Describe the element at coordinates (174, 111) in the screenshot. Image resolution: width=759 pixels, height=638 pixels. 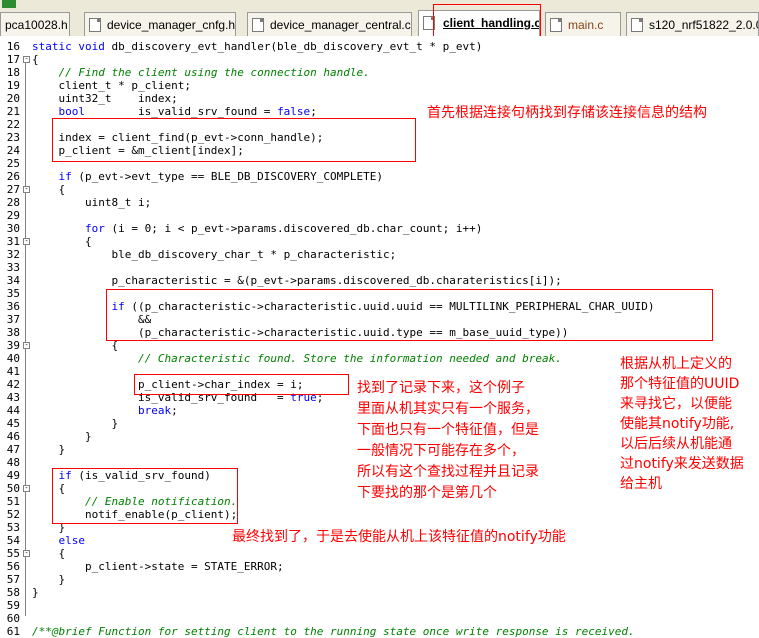
I see `code-line: bool is_valid_srv_found = false;` at that location.